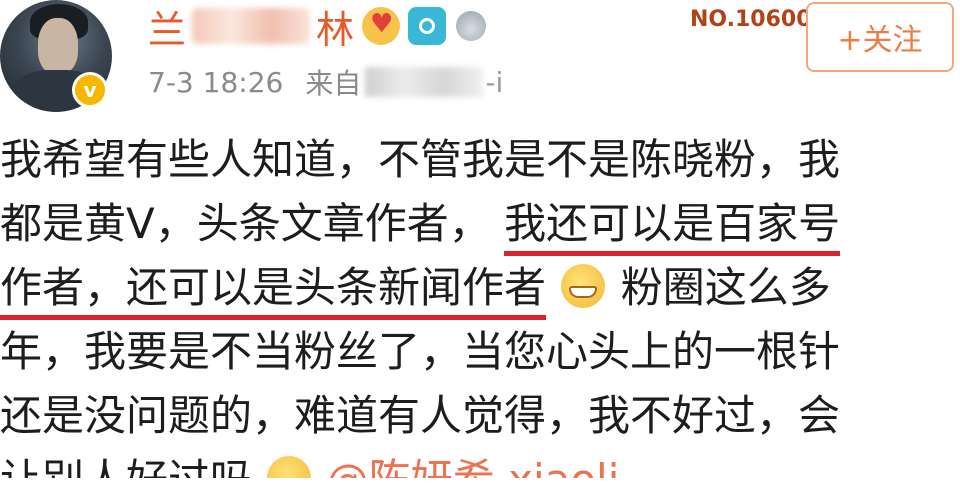  I want to click on post-line: 作者，还可以是头条新闻作者 粉圈这么多, so click(480, 288).